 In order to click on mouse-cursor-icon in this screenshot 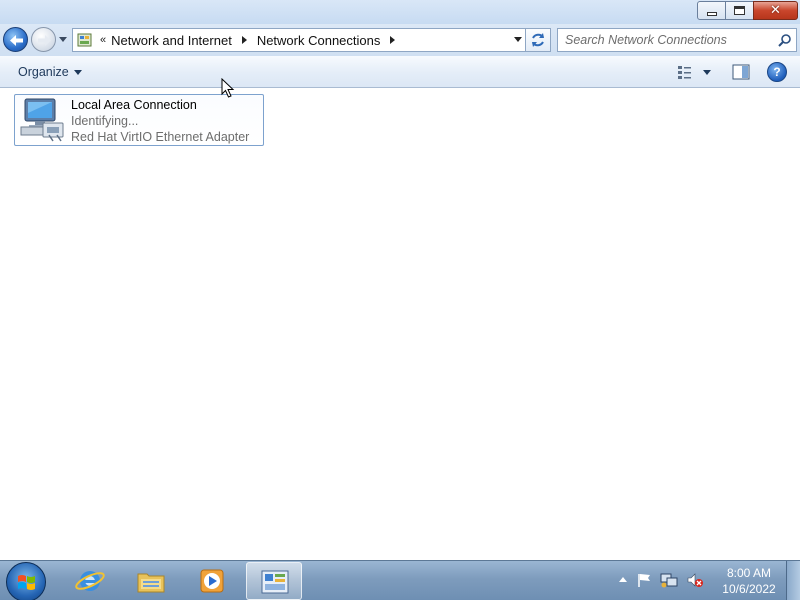, I will do `click(228, 88)`.